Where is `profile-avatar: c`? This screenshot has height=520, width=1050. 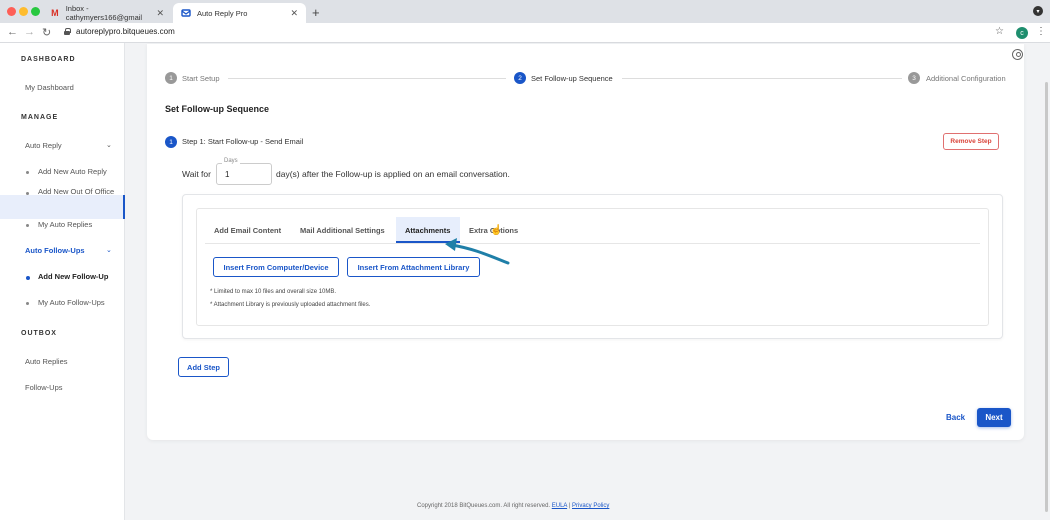 profile-avatar: c is located at coordinates (1022, 33).